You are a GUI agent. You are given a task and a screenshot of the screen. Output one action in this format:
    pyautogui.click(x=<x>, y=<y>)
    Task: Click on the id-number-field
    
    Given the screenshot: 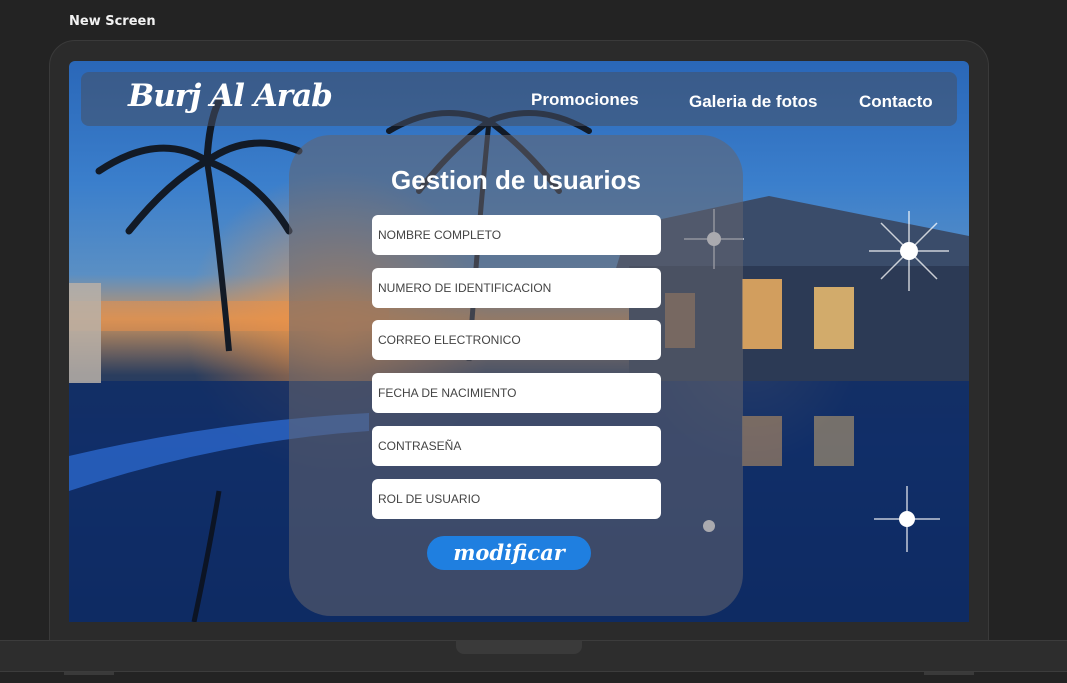 What is the action you would take?
    pyautogui.click(x=516, y=288)
    